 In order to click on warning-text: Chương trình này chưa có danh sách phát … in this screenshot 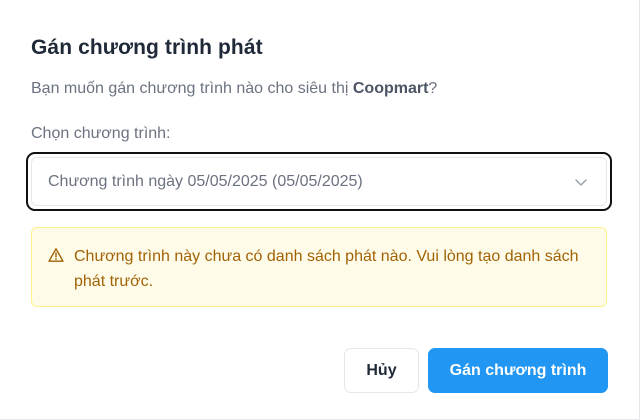, I will do `click(326, 269)`.